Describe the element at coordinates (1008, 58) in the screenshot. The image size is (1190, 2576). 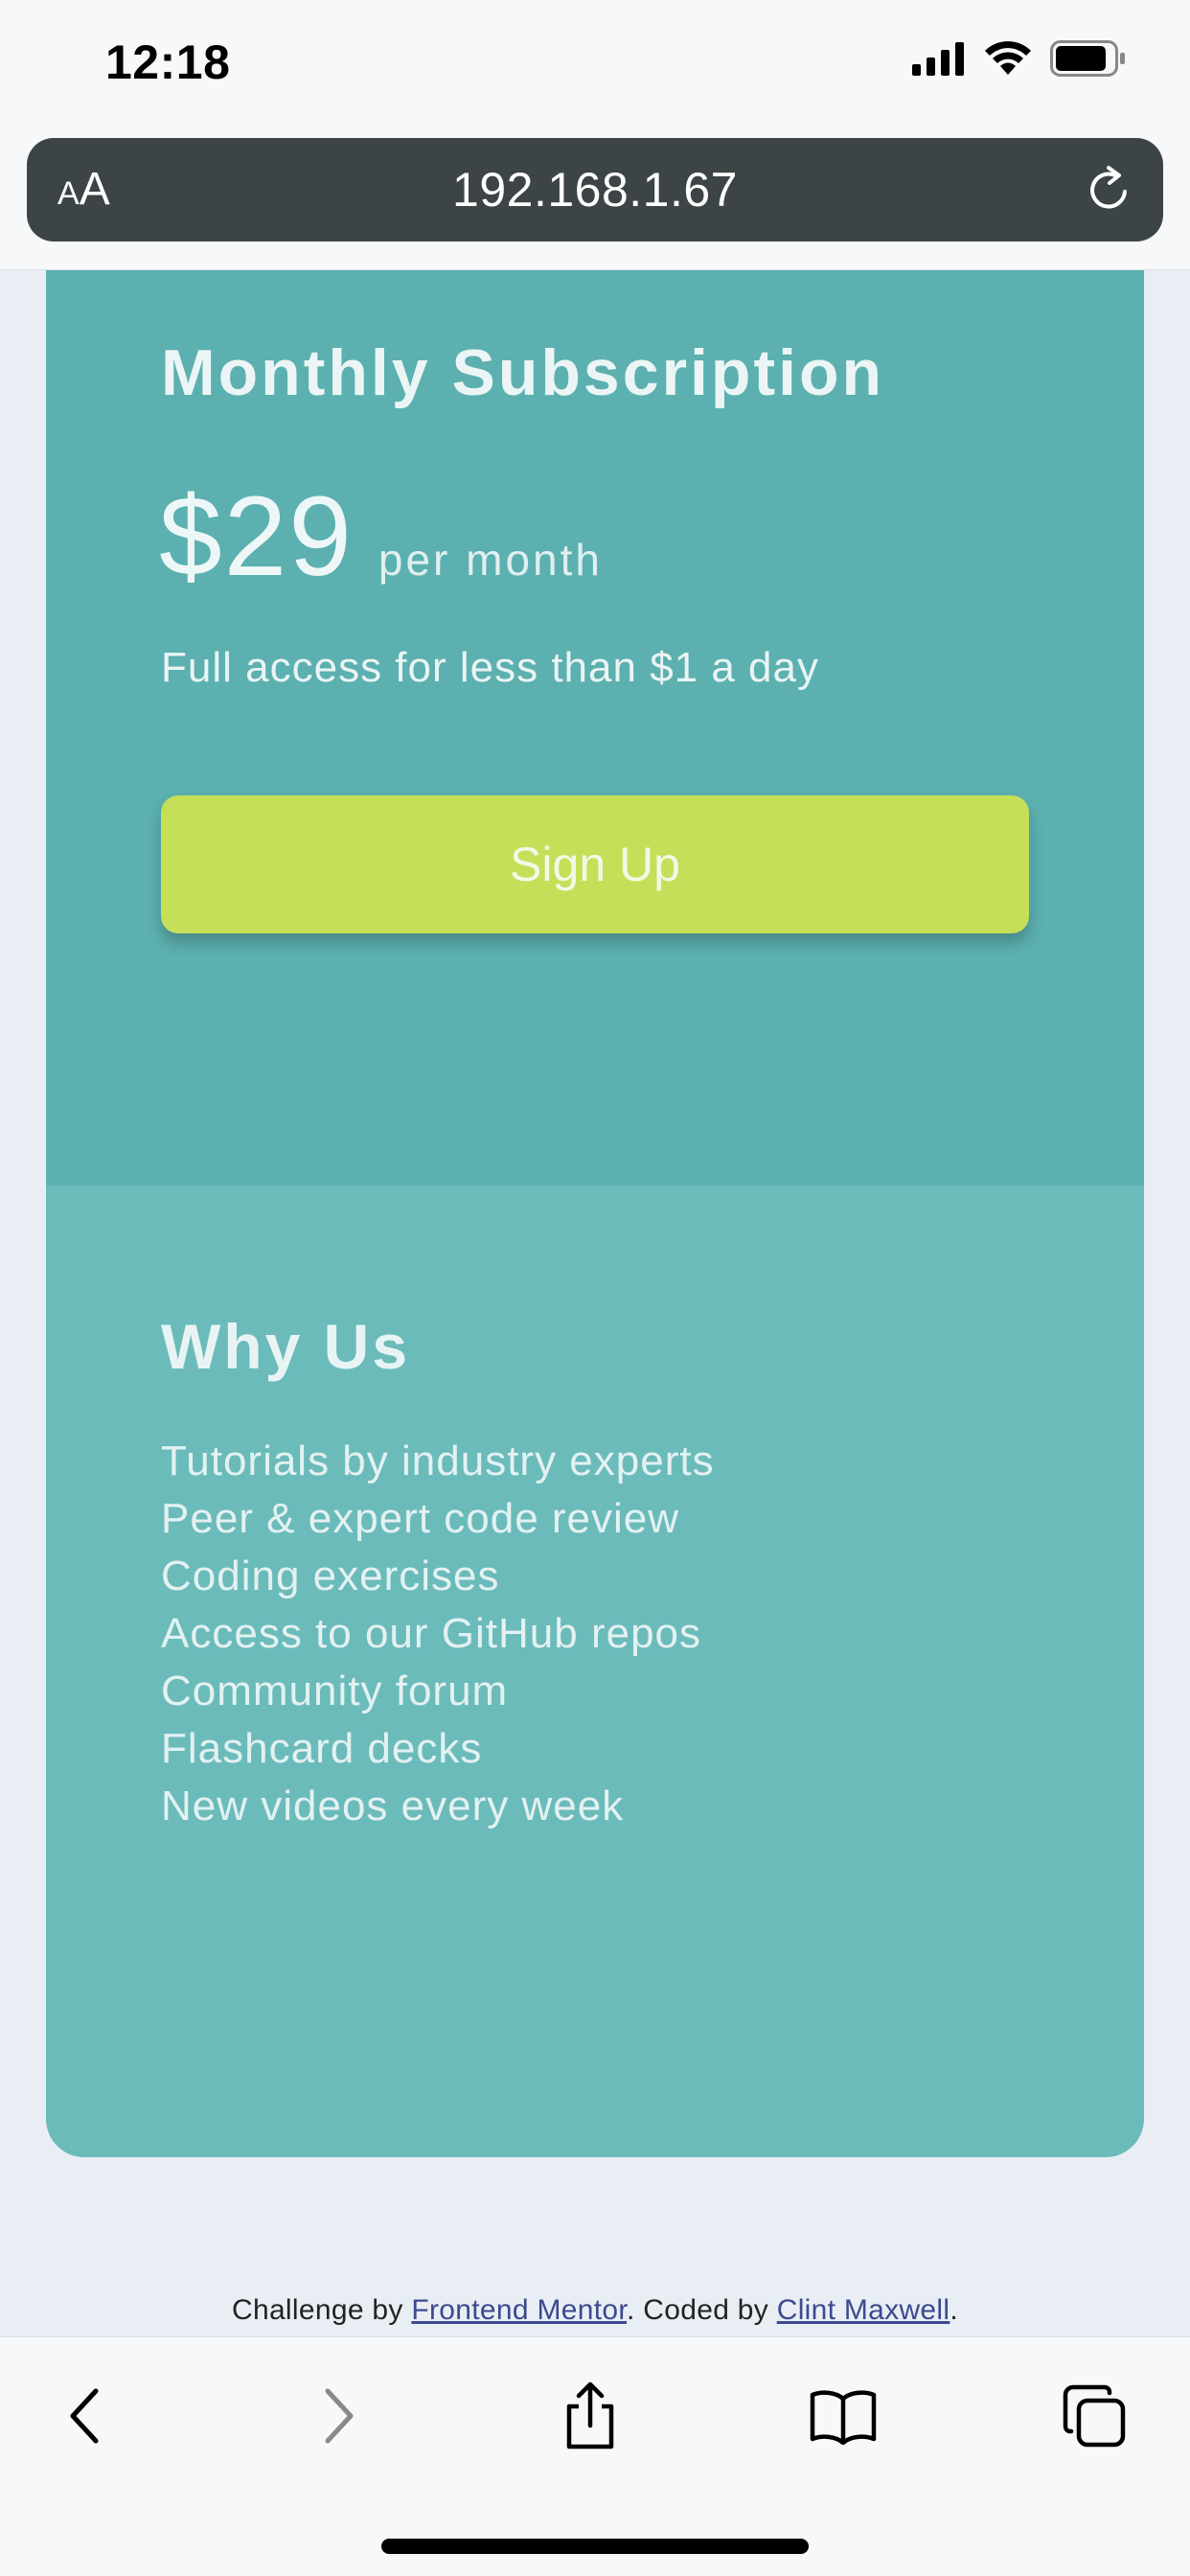
I see `wifi-icon` at that location.